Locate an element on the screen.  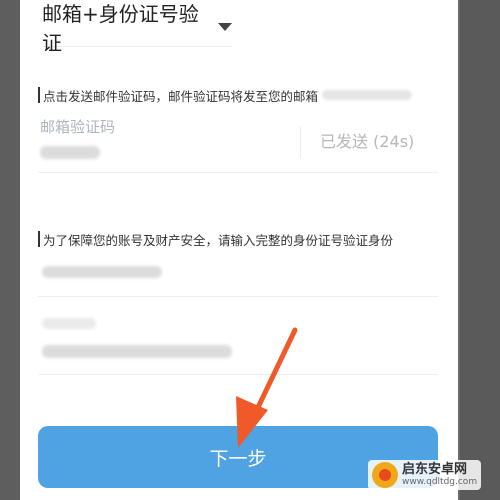
masked-id-number is located at coordinates (102, 272).